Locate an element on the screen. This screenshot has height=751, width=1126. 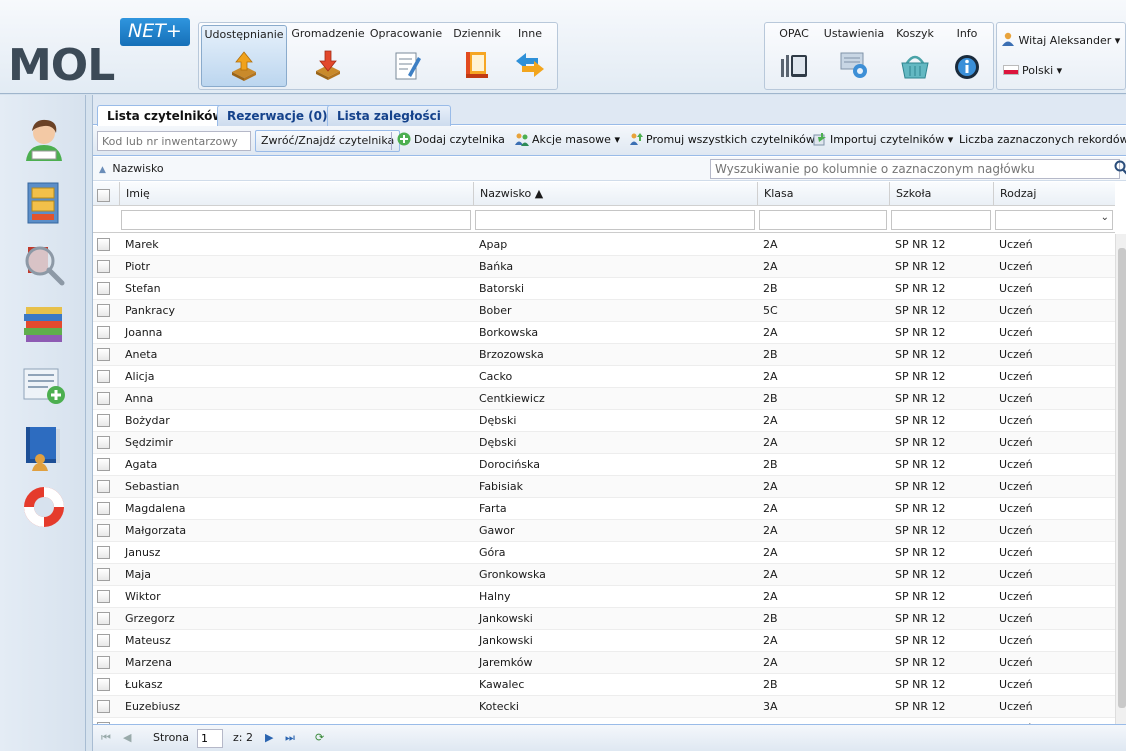
table-row: Stefan Batorski 2B SP NR 12 Uczeń is located at coordinates (604, 289).